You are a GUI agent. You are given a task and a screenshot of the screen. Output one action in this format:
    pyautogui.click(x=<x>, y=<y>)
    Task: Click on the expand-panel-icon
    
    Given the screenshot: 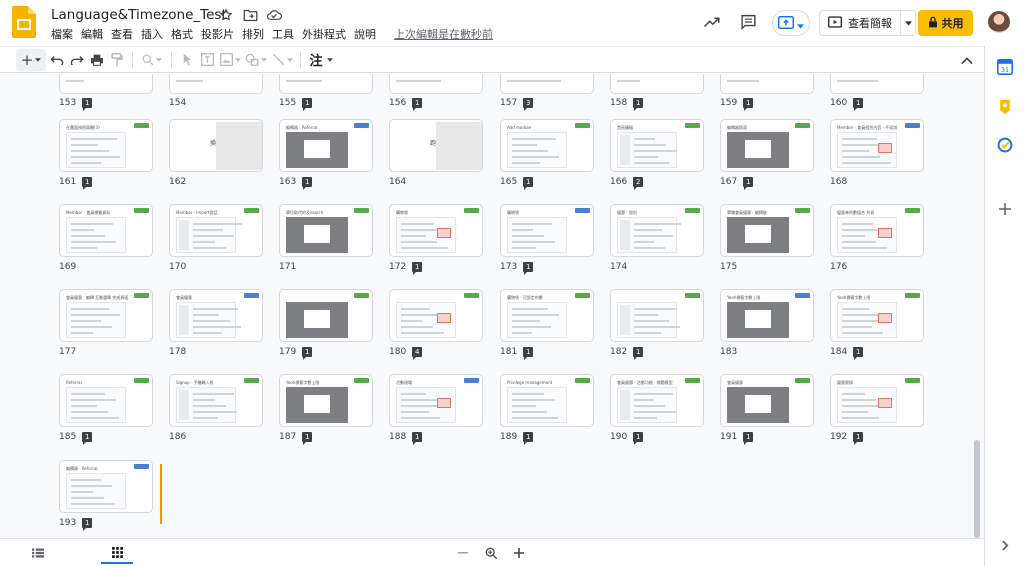 What is the action you would take?
    pyautogui.click(x=1005, y=545)
    